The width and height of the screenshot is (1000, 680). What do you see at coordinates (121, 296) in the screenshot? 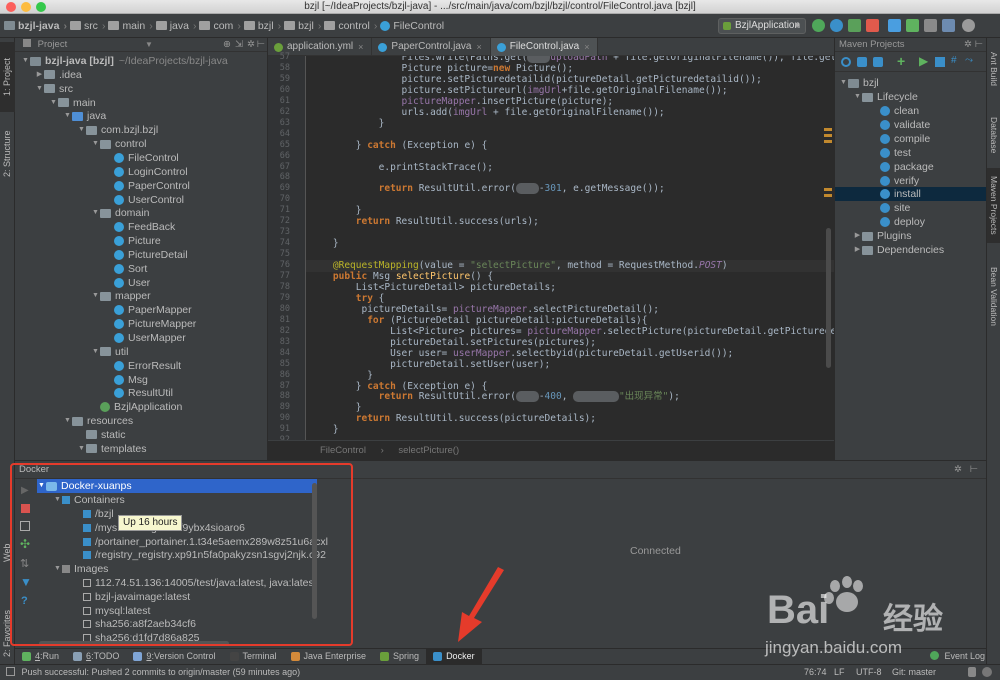
I see `project-tree-item: ▼ mapper` at bounding box center [121, 296].